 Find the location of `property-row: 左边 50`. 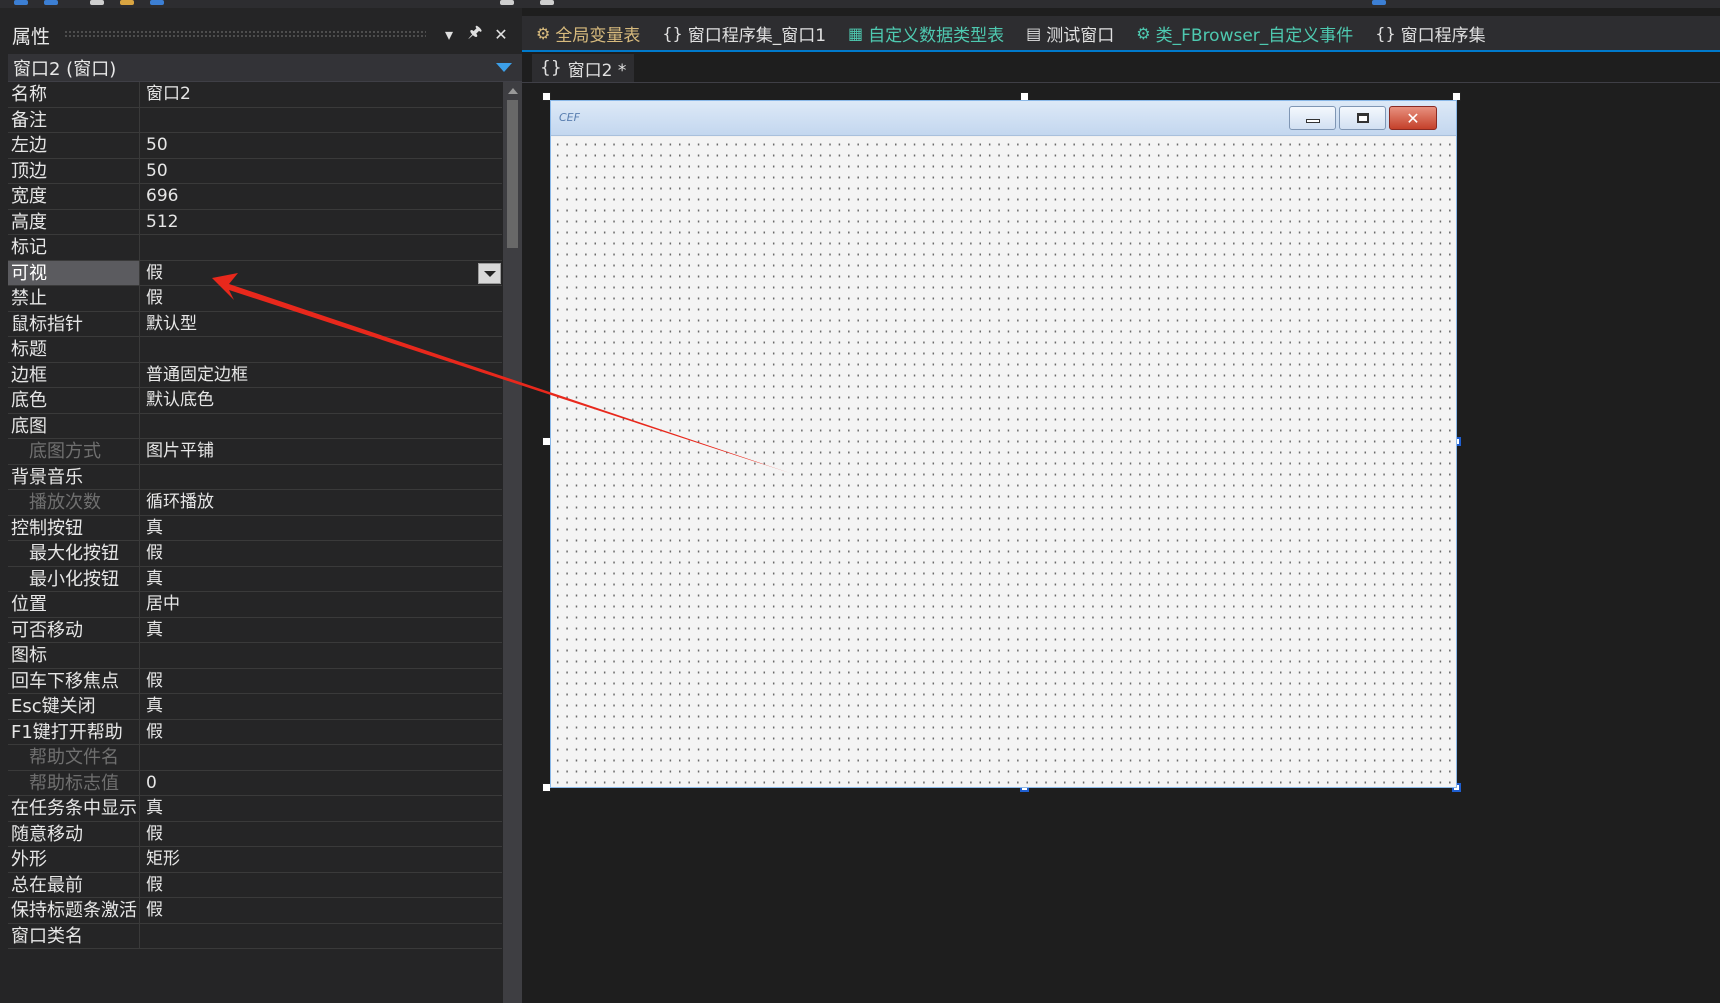

property-row: 左边 50 is located at coordinates (255, 146).